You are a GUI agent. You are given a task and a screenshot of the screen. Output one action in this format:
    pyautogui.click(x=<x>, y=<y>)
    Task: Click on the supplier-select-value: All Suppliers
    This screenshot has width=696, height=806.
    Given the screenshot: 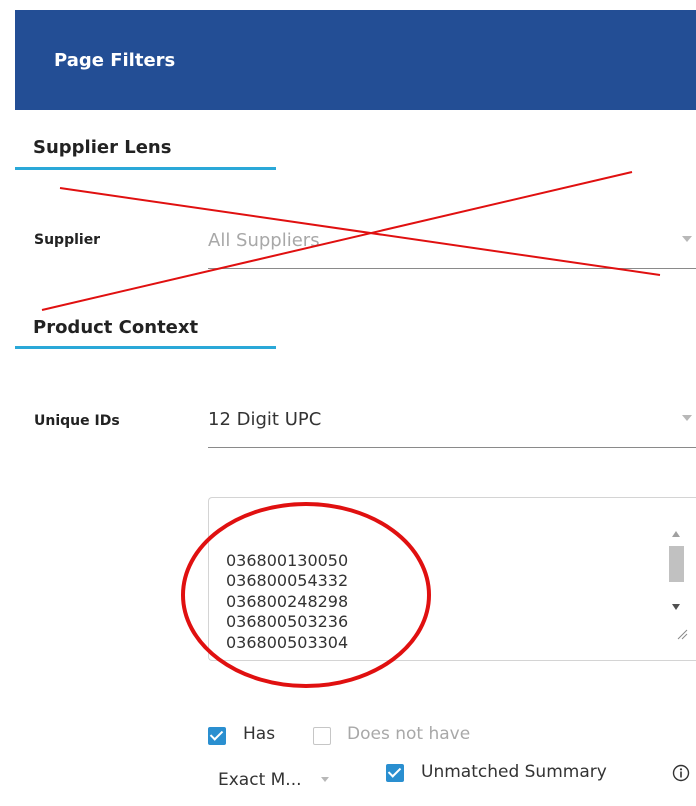 What is the action you would take?
    pyautogui.click(x=264, y=240)
    